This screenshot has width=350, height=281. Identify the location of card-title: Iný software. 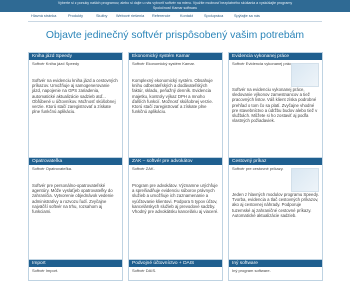
(275, 263).